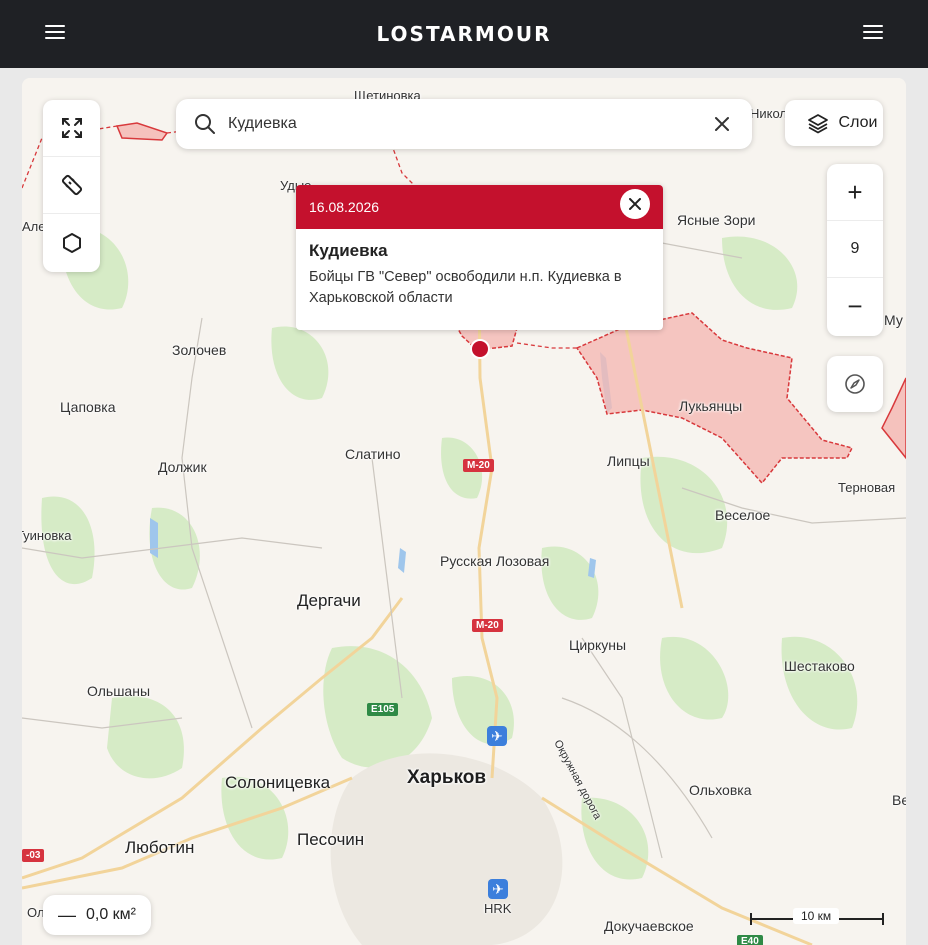 Image resolution: width=928 pixels, height=945 pixels. What do you see at coordinates (495, 561) in the screenshot?
I see `place-label: Русская Лозовая` at bounding box center [495, 561].